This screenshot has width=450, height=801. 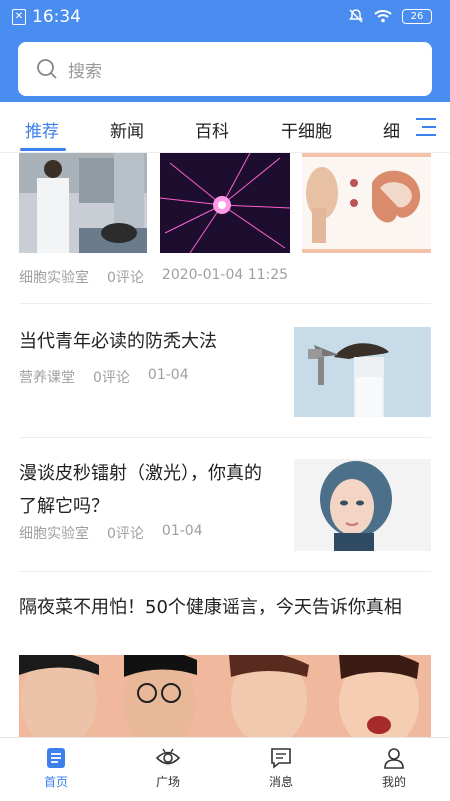 What do you see at coordinates (225, 696) in the screenshot?
I see `gossip-cartoon-image` at bounding box center [225, 696].